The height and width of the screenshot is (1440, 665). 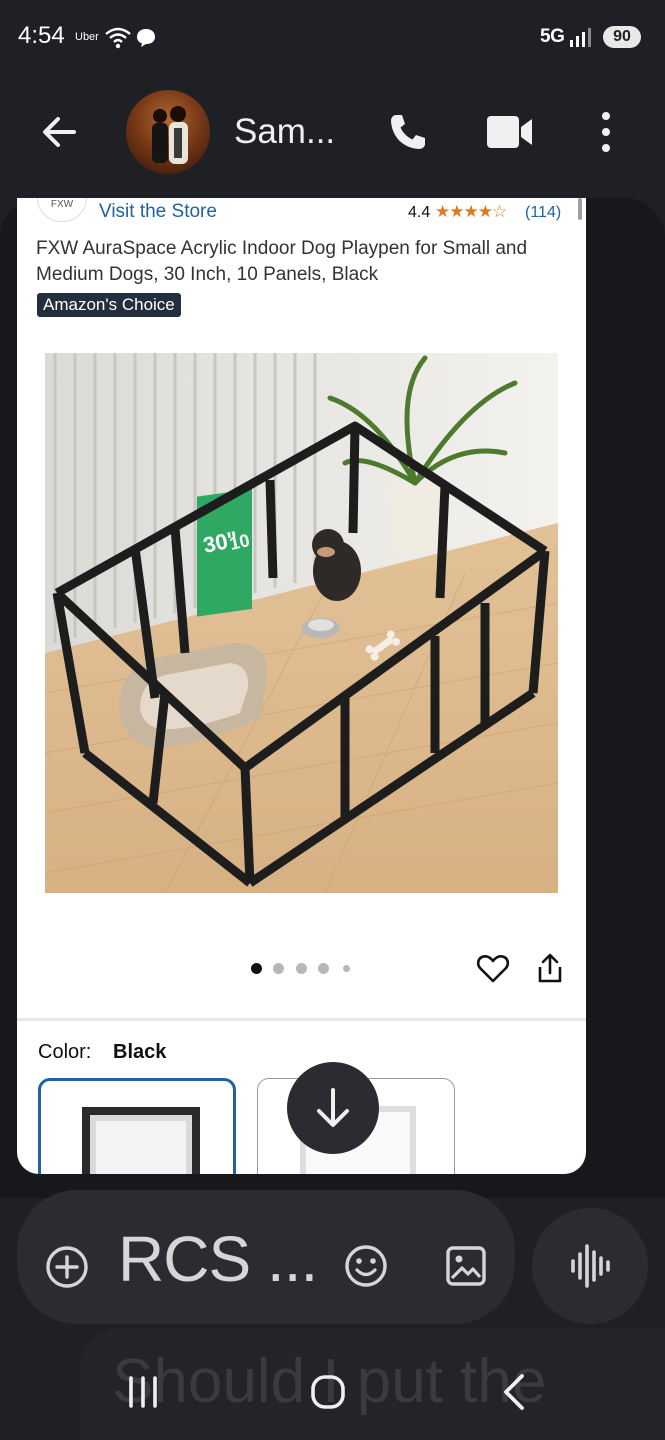 I want to click on review-count-link: (114), so click(x=543, y=213).